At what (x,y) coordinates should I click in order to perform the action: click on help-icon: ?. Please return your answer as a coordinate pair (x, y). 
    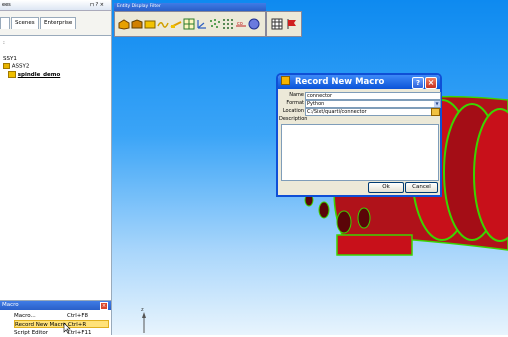
    Looking at the image, I should click on (418, 83).